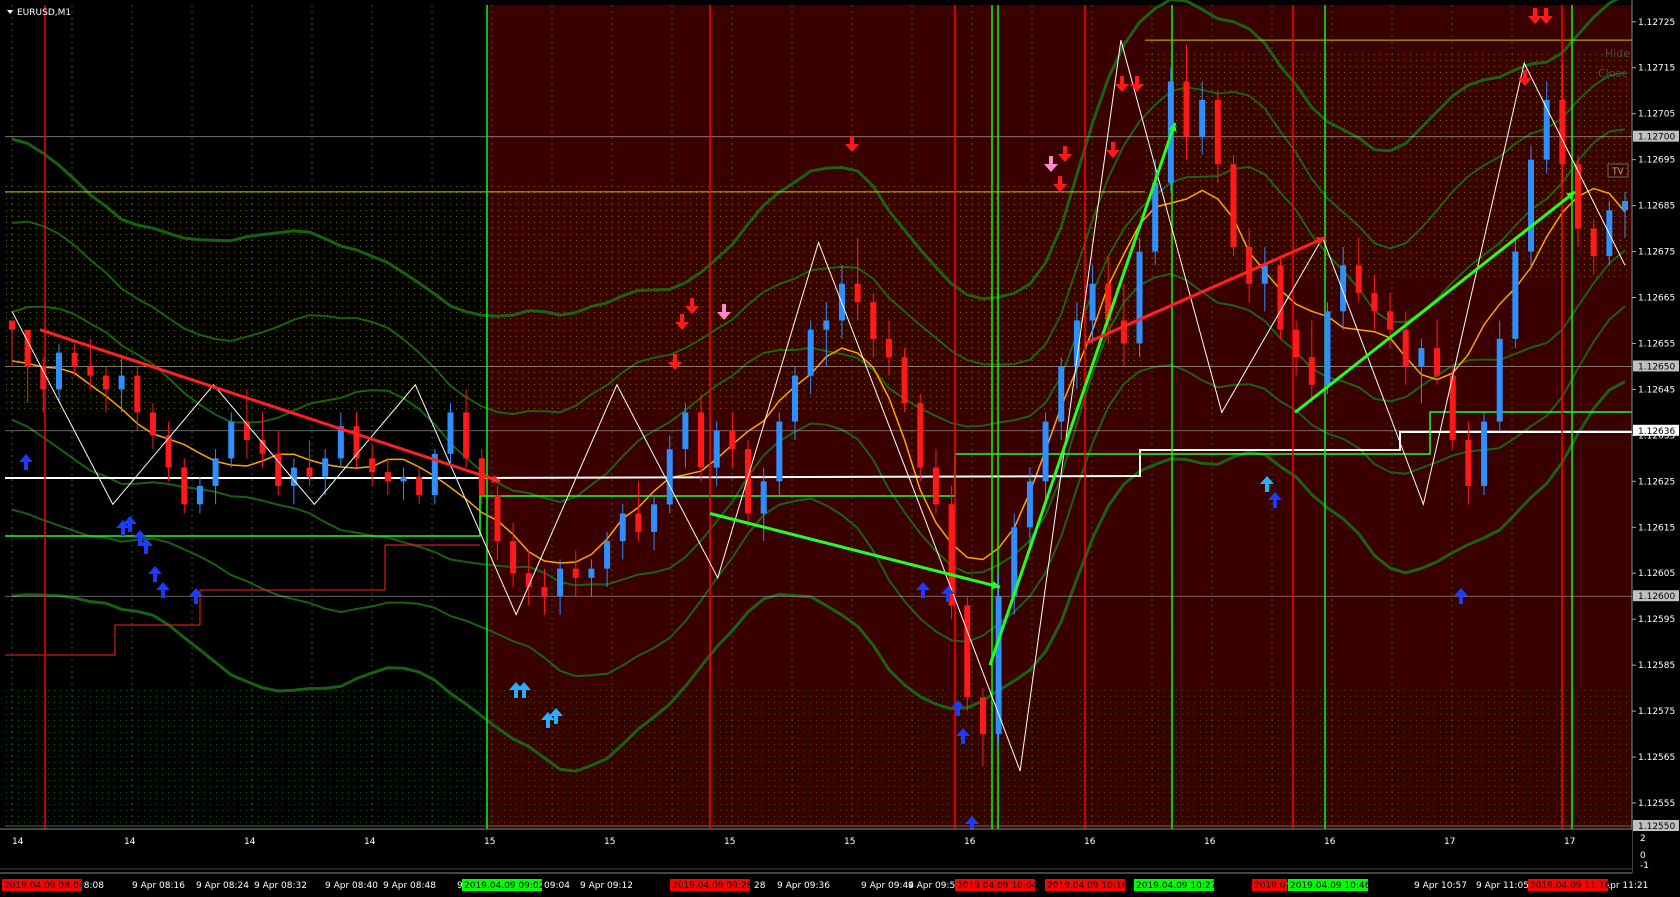 This screenshot has width=1680, height=897. What do you see at coordinates (1270, 886) in the screenshot?
I see `session-badge-label: 2019.0` at bounding box center [1270, 886].